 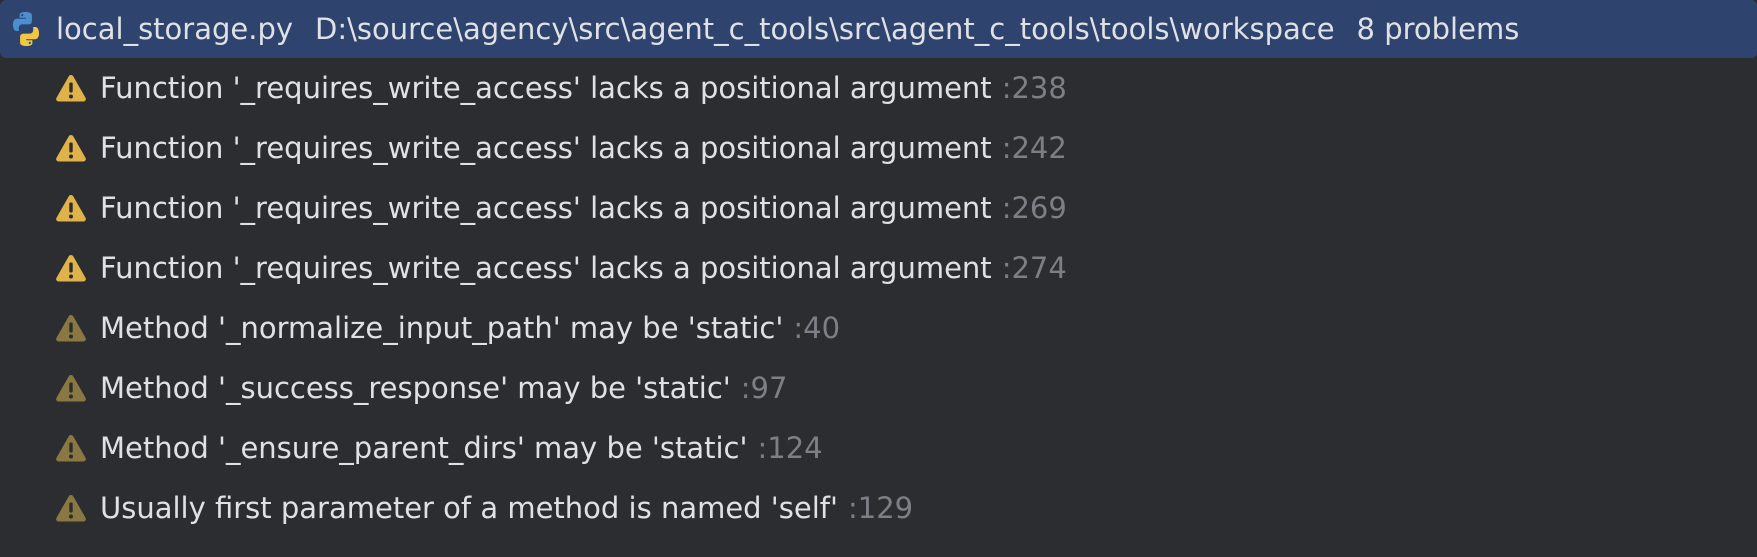 I want to click on problem-line-number: :269, so click(x=1034, y=208).